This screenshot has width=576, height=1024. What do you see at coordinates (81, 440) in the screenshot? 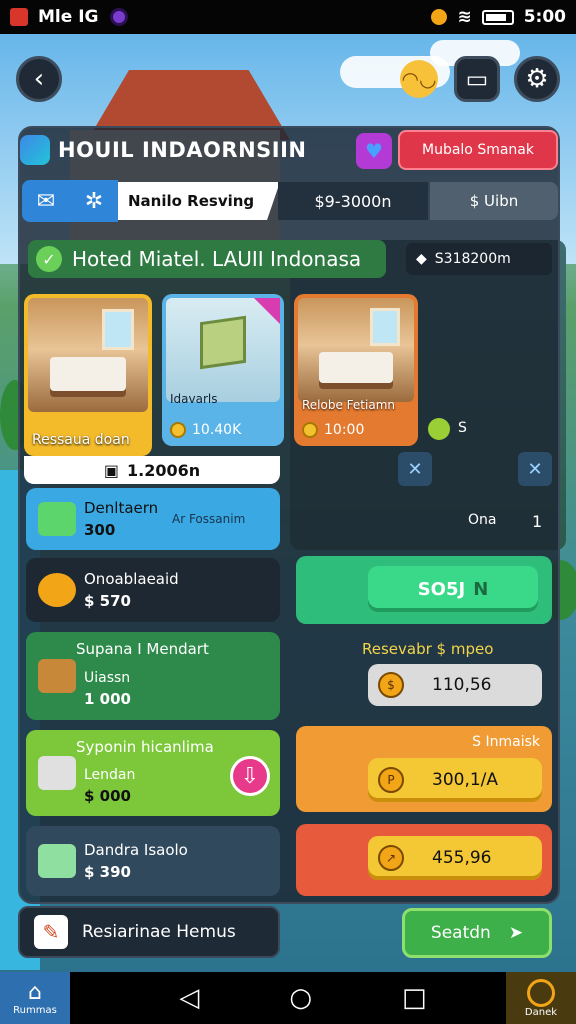
I see `room-caption: Ressaua doan` at bounding box center [81, 440].